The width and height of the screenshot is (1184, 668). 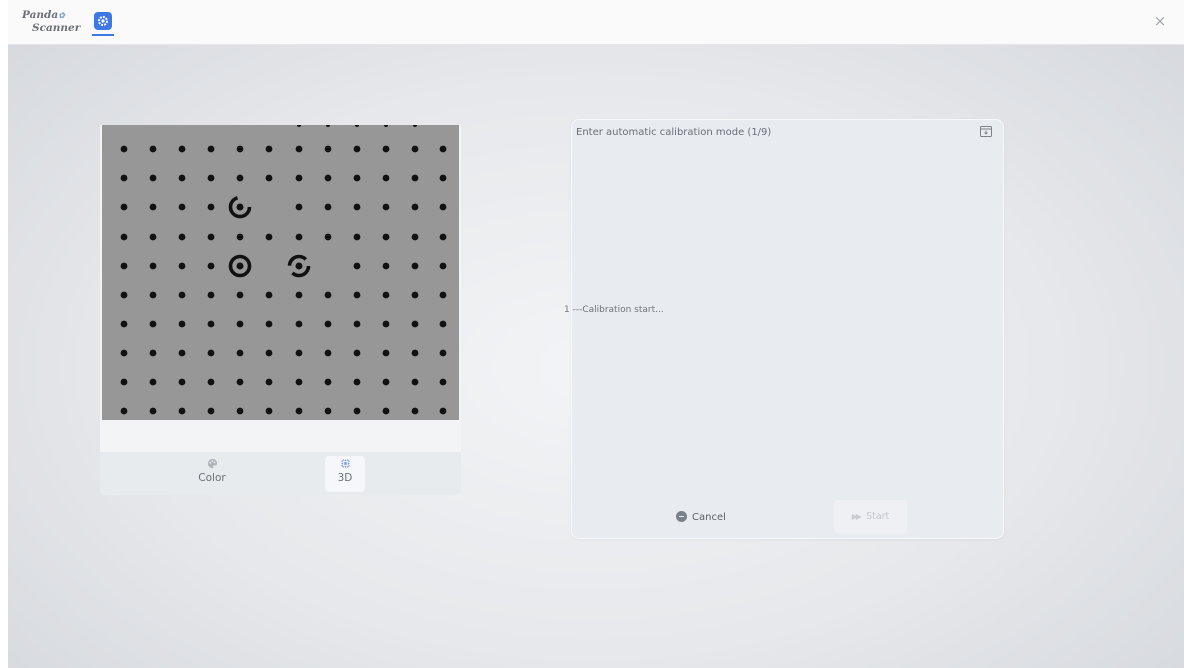 What do you see at coordinates (1160, 21) in the screenshot?
I see `close-button: ×` at bounding box center [1160, 21].